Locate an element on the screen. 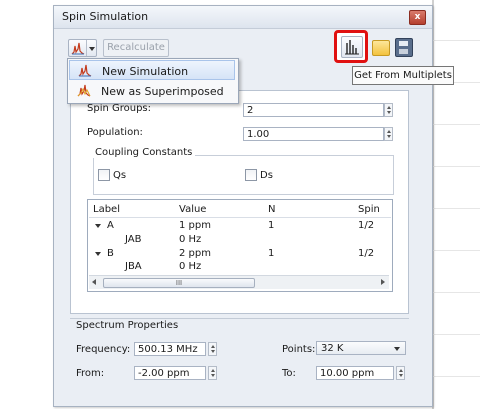  population-input: 1.00 is located at coordinates (313, 134).